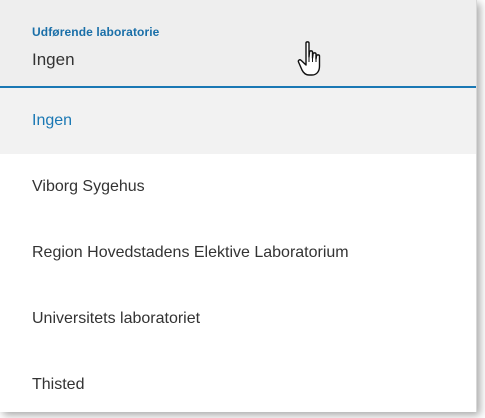 The height and width of the screenshot is (418, 485). What do you see at coordinates (96, 32) in the screenshot?
I see `select-label: Udførende laboratorie` at bounding box center [96, 32].